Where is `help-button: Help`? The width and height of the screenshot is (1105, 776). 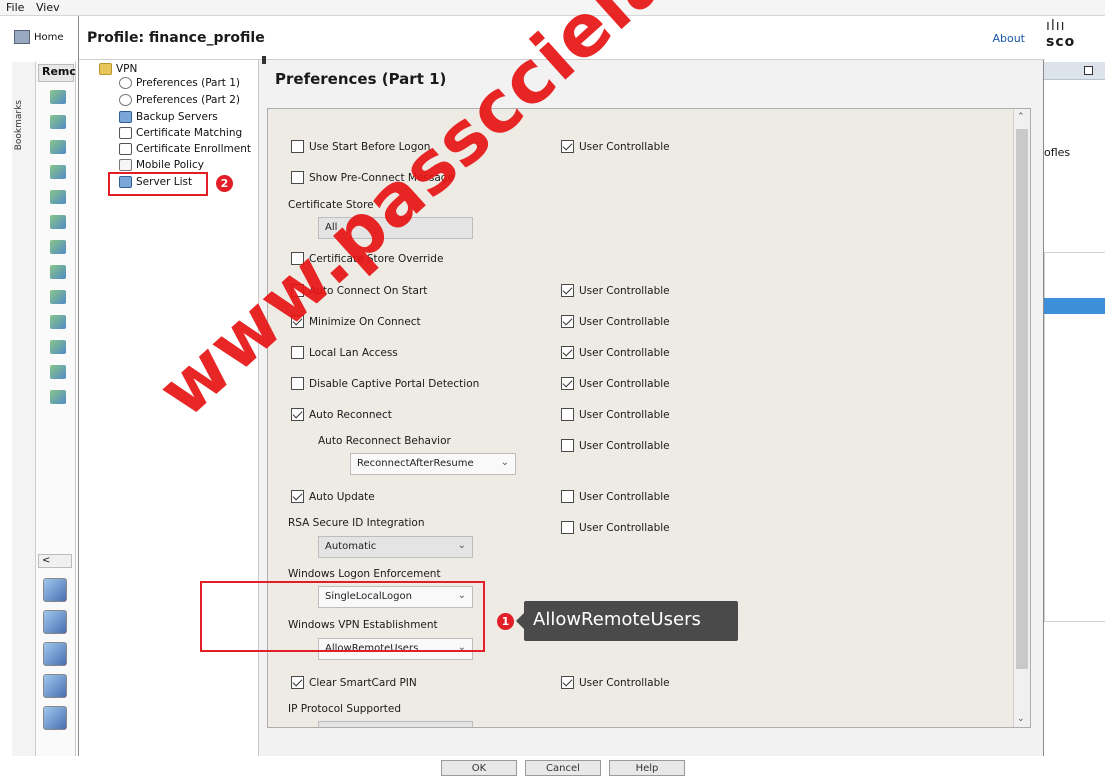
help-button: Help is located at coordinates (647, 768).